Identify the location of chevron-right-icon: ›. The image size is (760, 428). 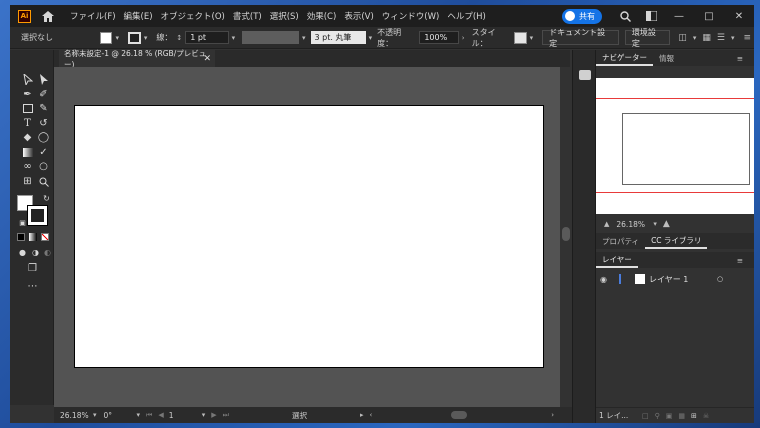
(463, 38).